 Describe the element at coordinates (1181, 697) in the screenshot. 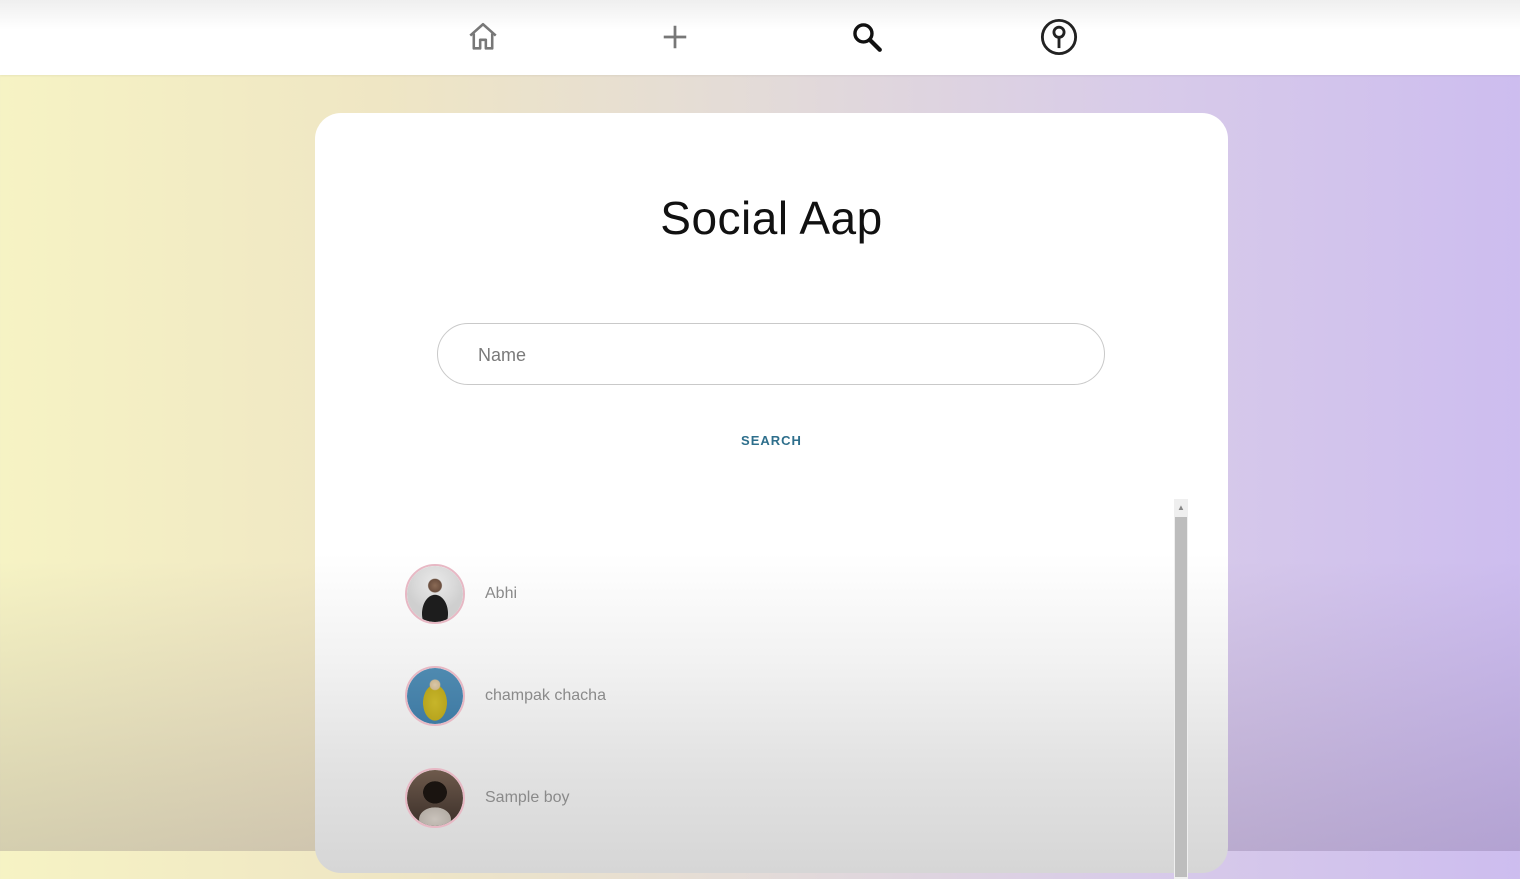

I see `scroll-thumb` at that location.